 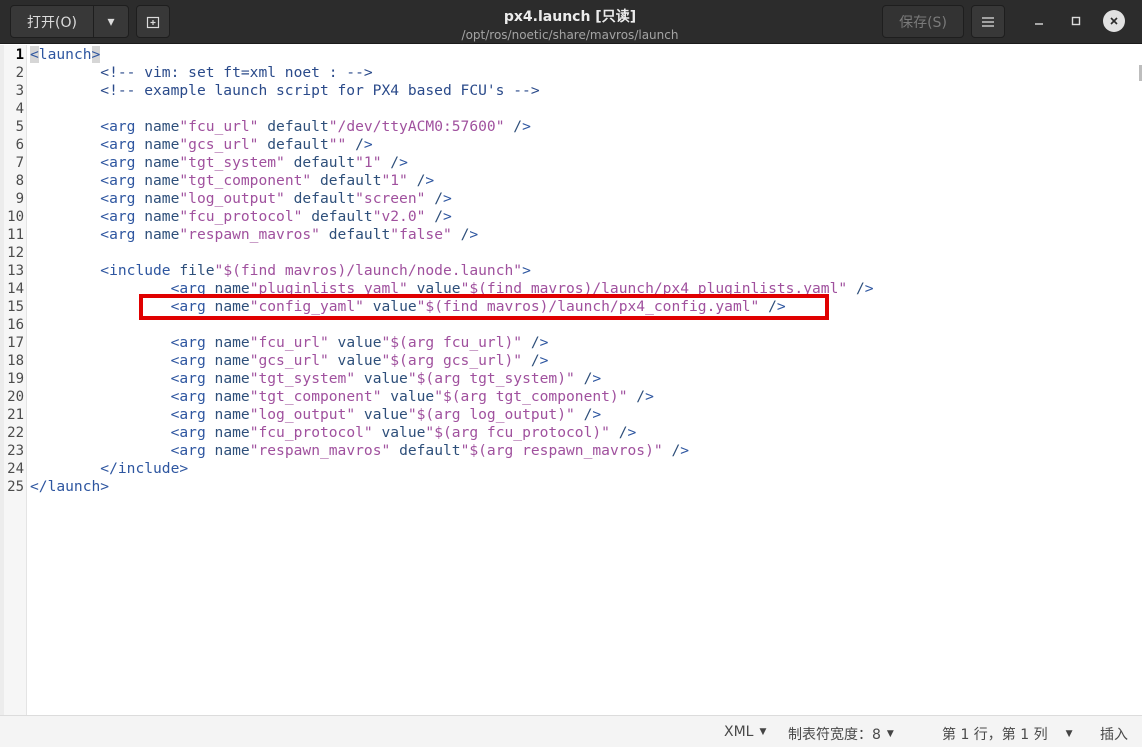 I want to click on code-line: <!-- vim: set ft=xml noet : -->, so click(x=580, y=73).